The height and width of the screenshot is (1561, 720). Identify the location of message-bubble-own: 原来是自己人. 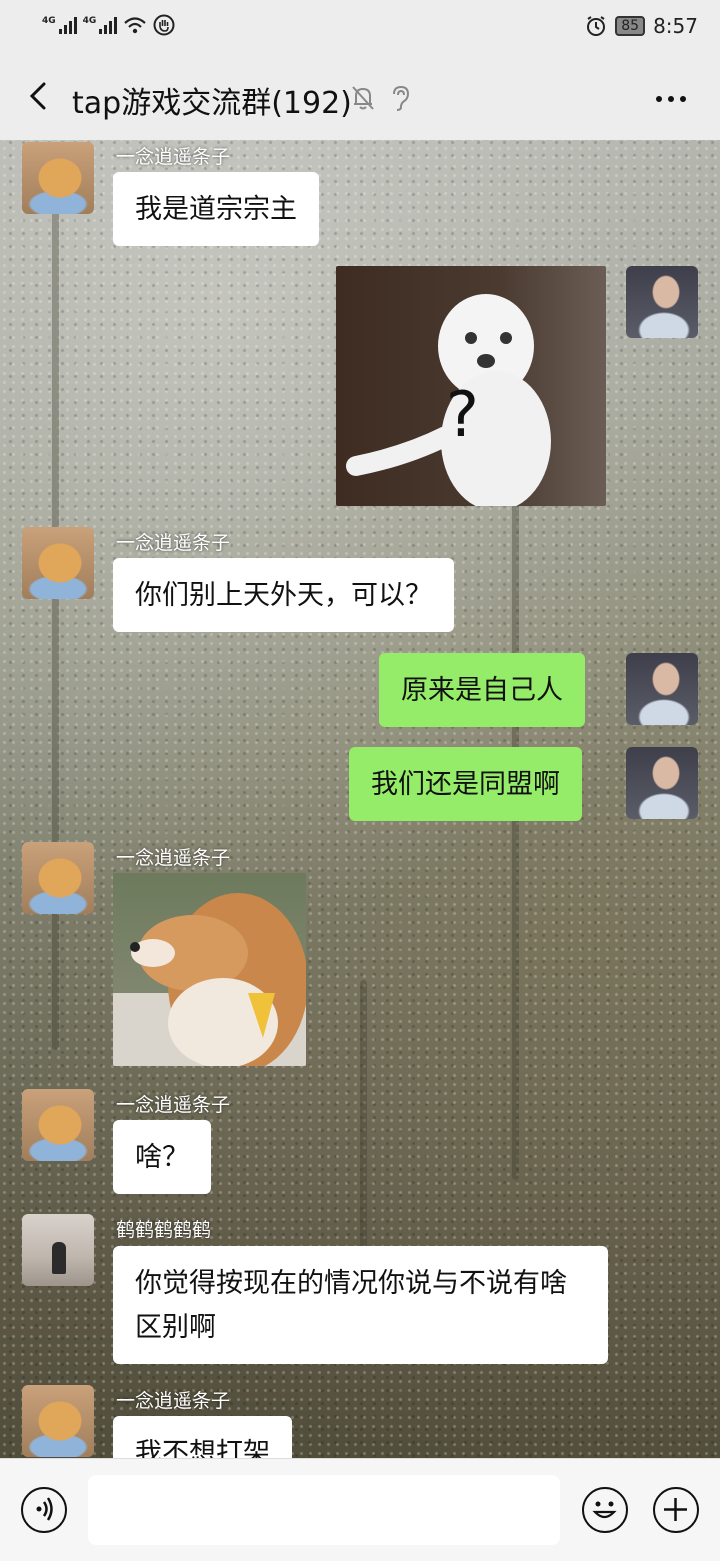
(482, 690).